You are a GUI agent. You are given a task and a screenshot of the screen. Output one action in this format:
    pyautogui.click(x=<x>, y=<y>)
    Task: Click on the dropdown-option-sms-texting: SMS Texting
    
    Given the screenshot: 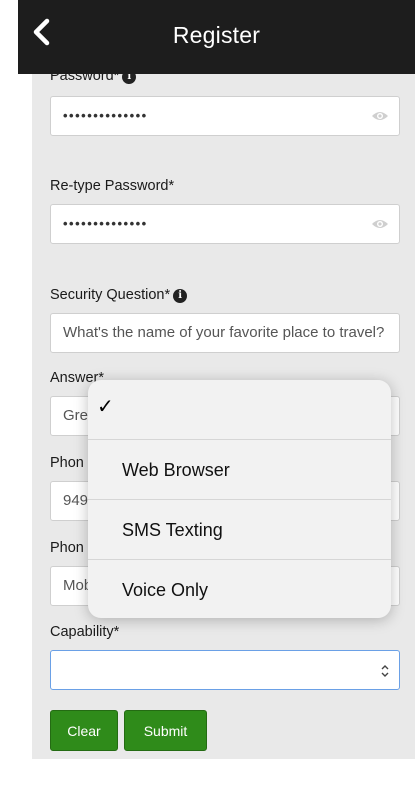 What is the action you would take?
    pyautogui.click(x=239, y=530)
    